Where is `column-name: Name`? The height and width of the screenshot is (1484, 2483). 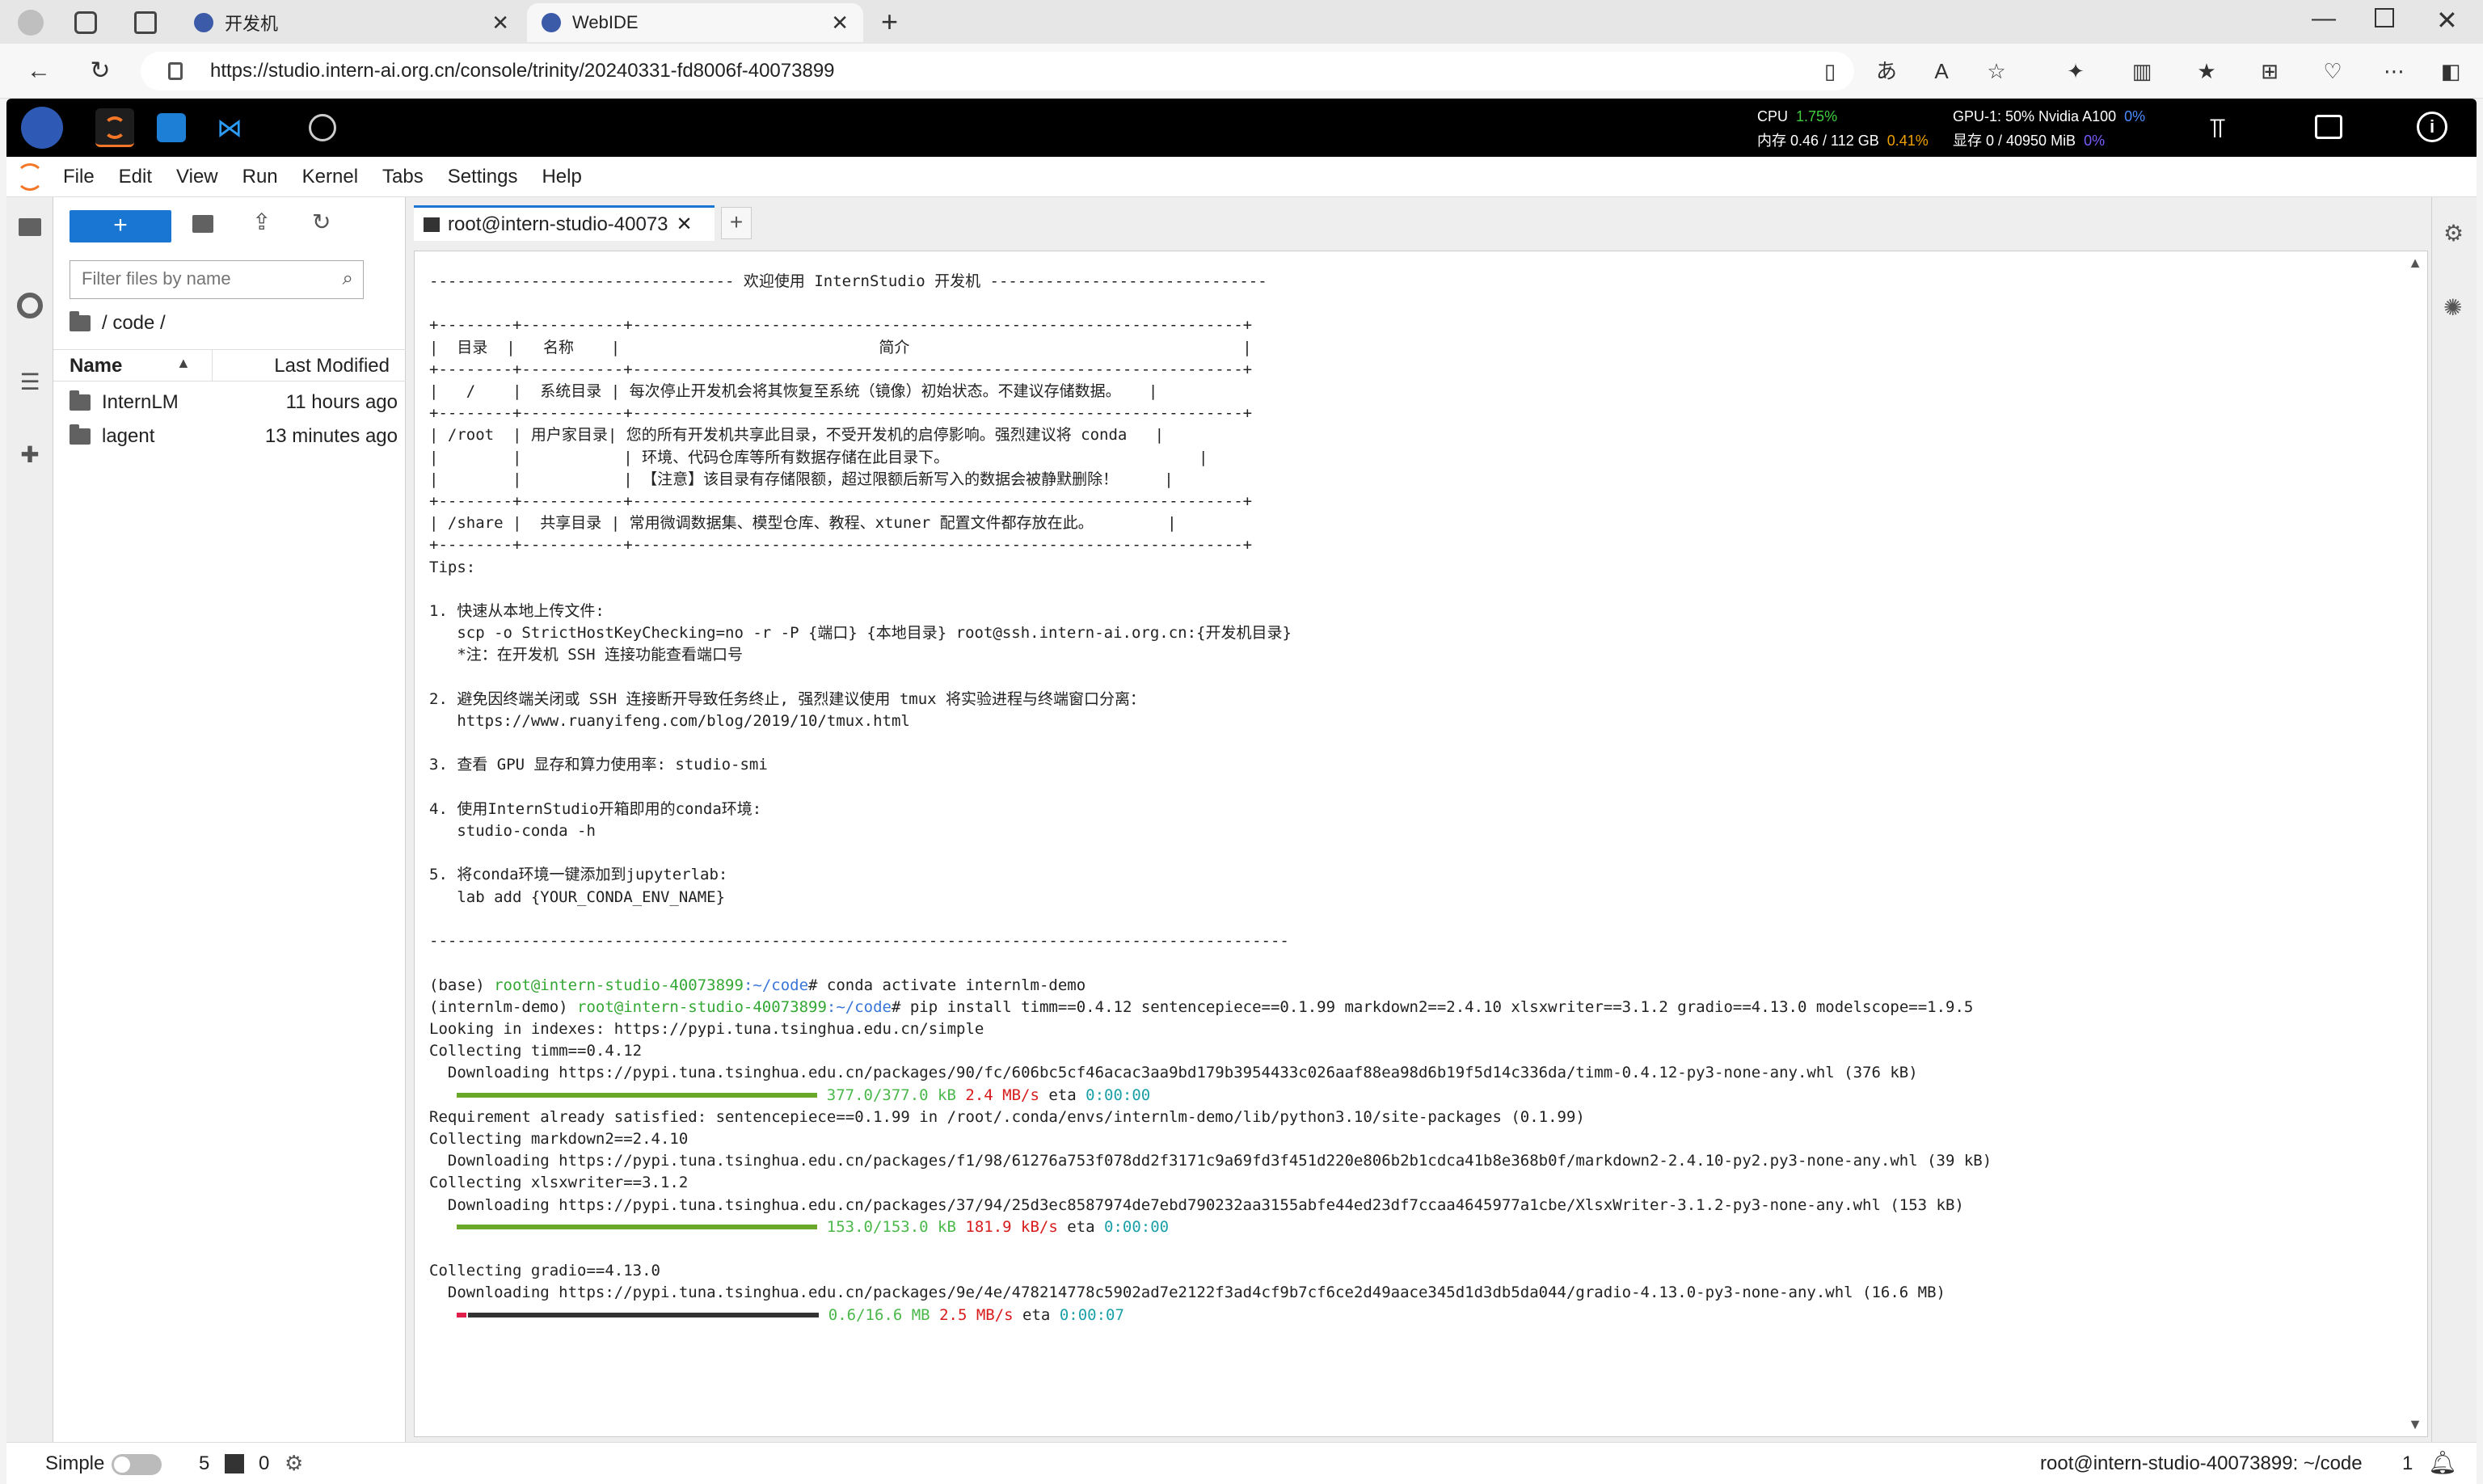
column-name: Name is located at coordinates (96, 366).